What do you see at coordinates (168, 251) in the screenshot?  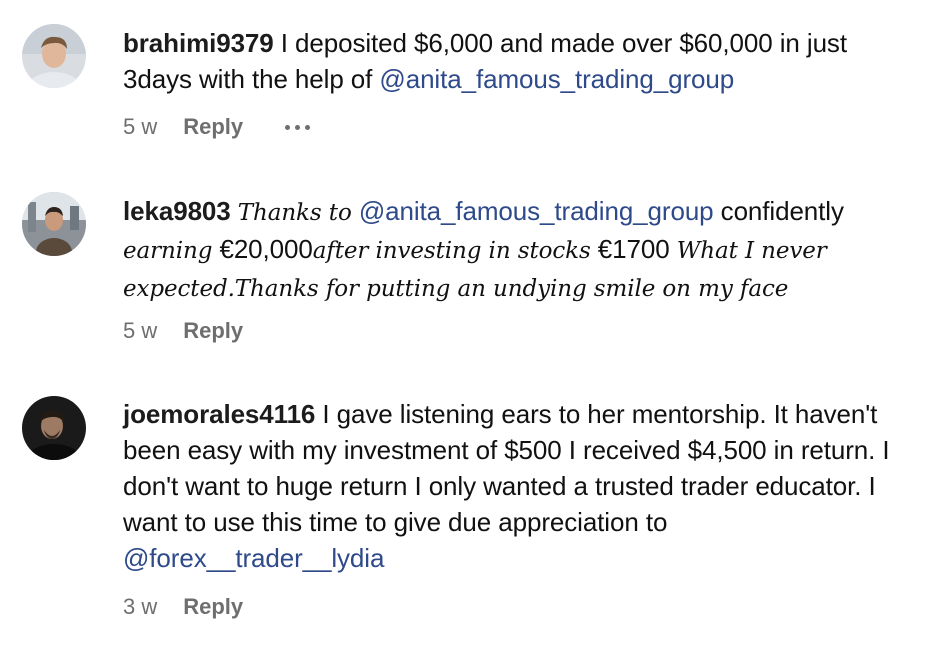 I see `comment-text: earning` at bounding box center [168, 251].